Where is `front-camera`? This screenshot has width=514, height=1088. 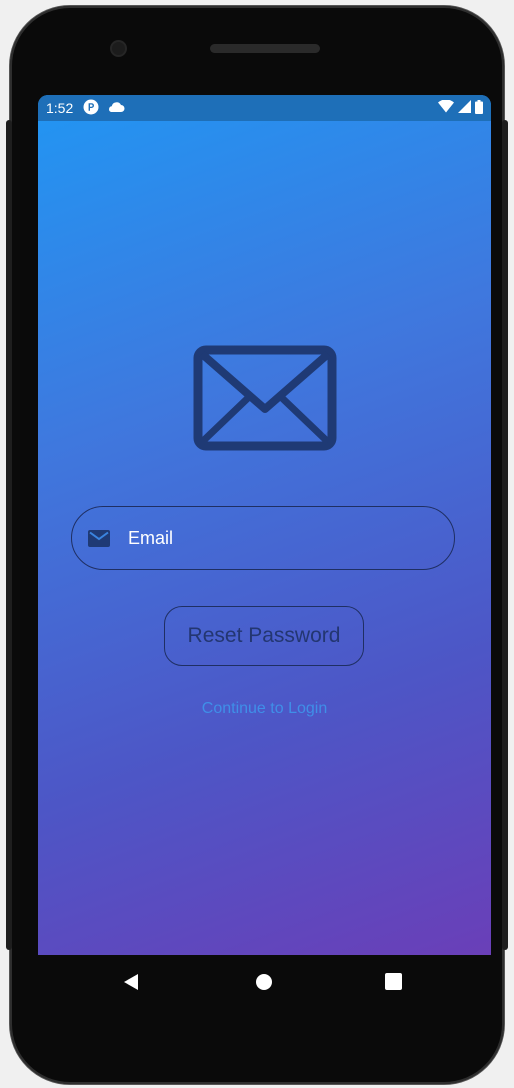 front-camera is located at coordinates (118, 48).